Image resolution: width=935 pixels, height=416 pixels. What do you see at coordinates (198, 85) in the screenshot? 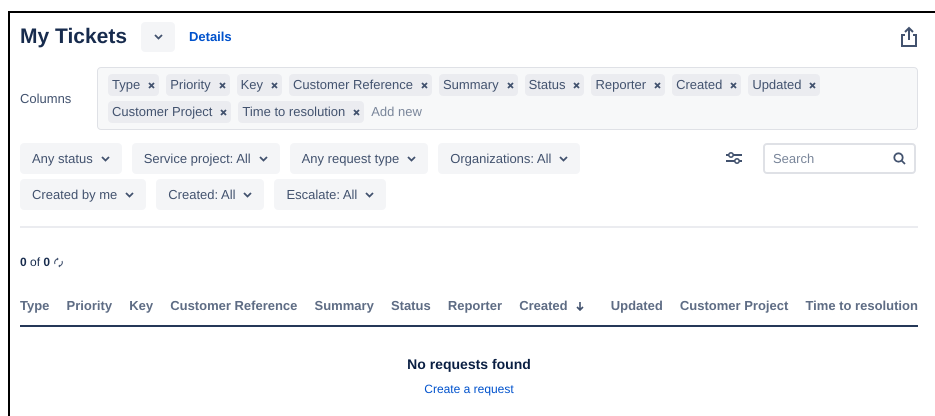
I see `column-tag: Priority` at bounding box center [198, 85].